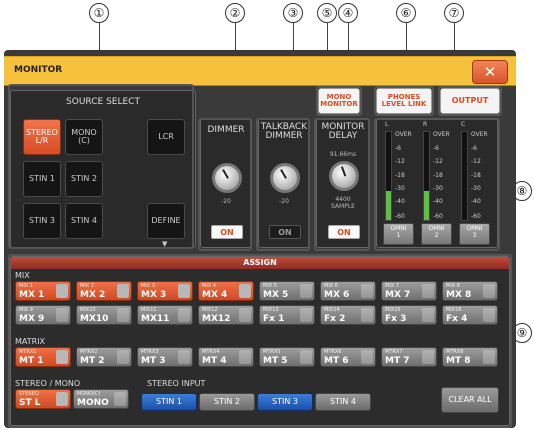 Image resolution: width=534 pixels, height=430 pixels. Describe the element at coordinates (470, 101) in the screenshot. I see `highlight-output` at that location.